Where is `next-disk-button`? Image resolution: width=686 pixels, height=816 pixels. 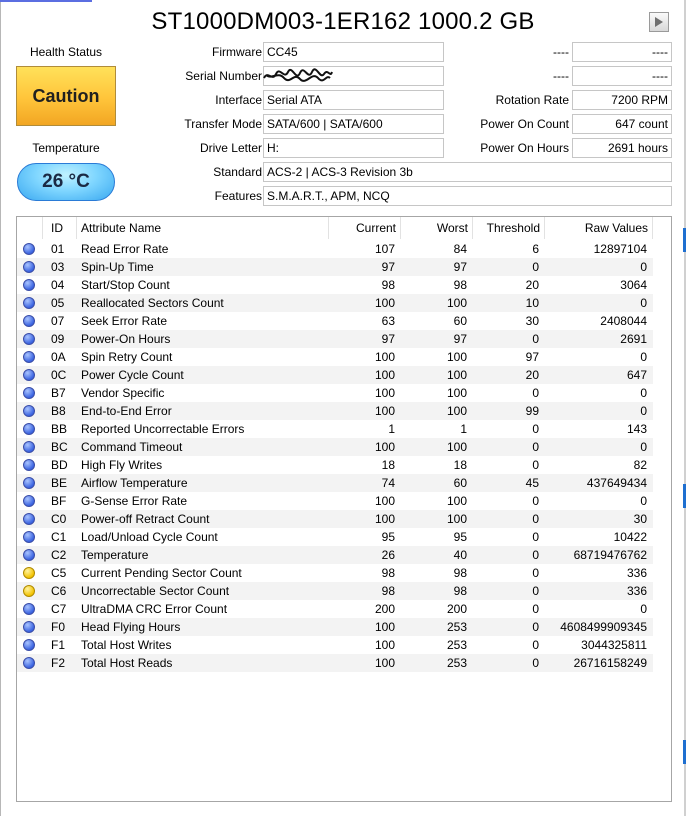 next-disk-button is located at coordinates (659, 22).